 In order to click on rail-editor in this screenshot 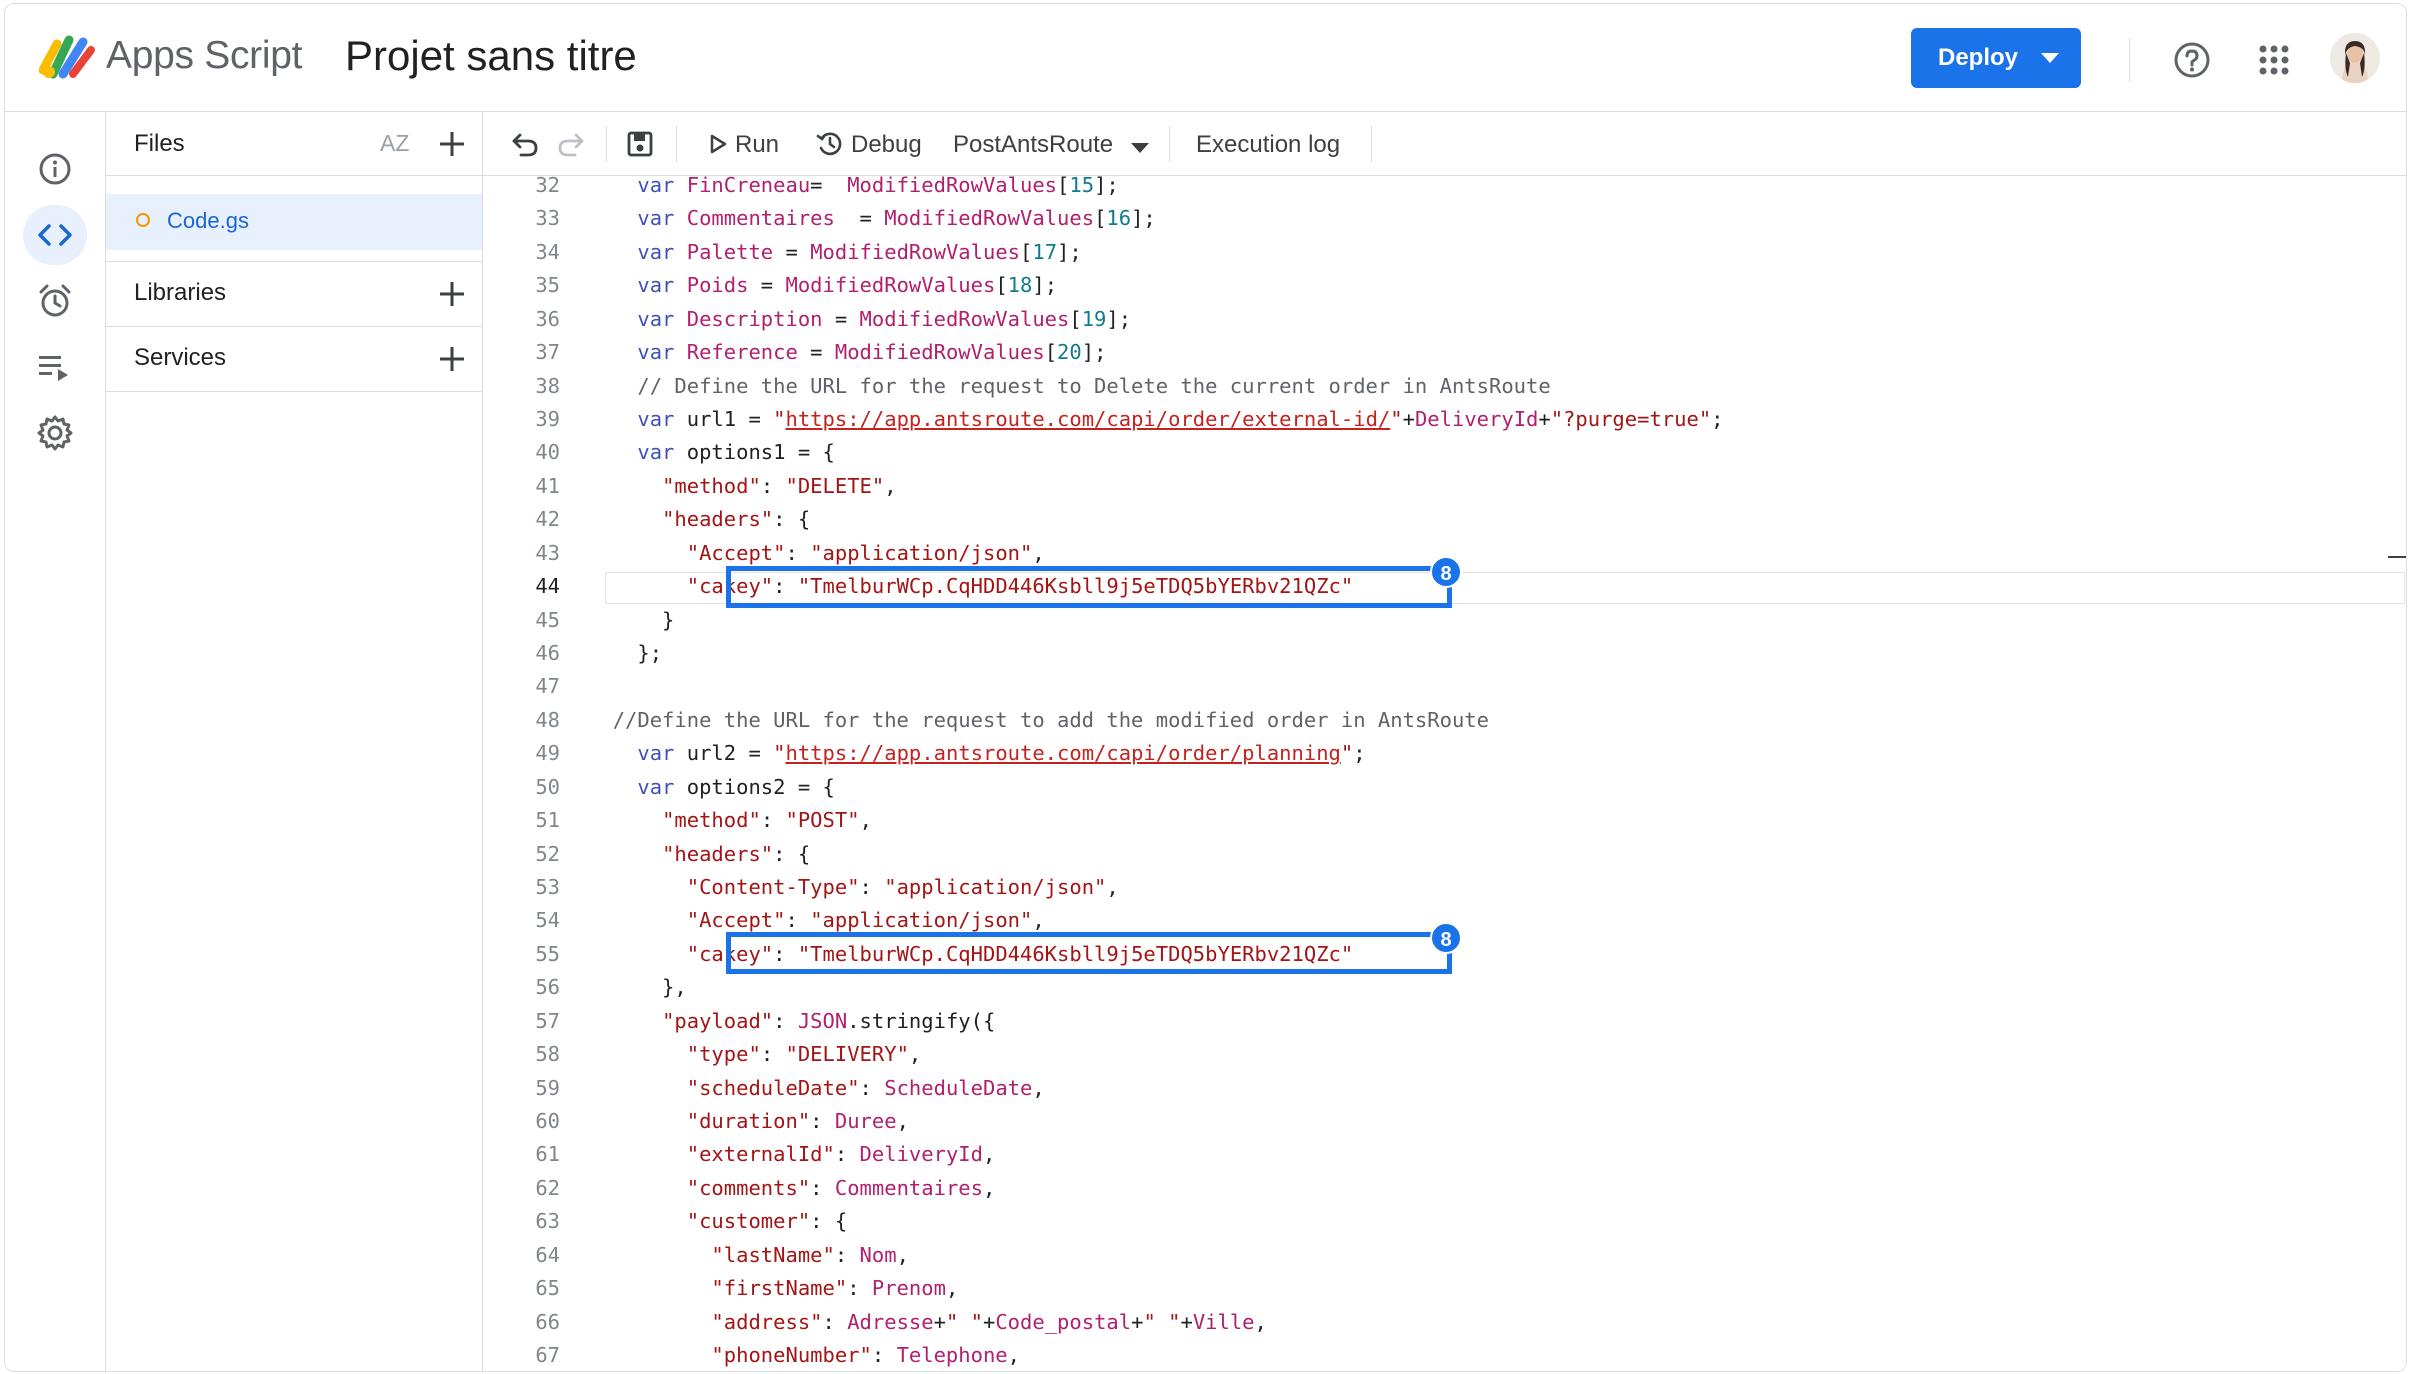, I will do `click(55, 235)`.